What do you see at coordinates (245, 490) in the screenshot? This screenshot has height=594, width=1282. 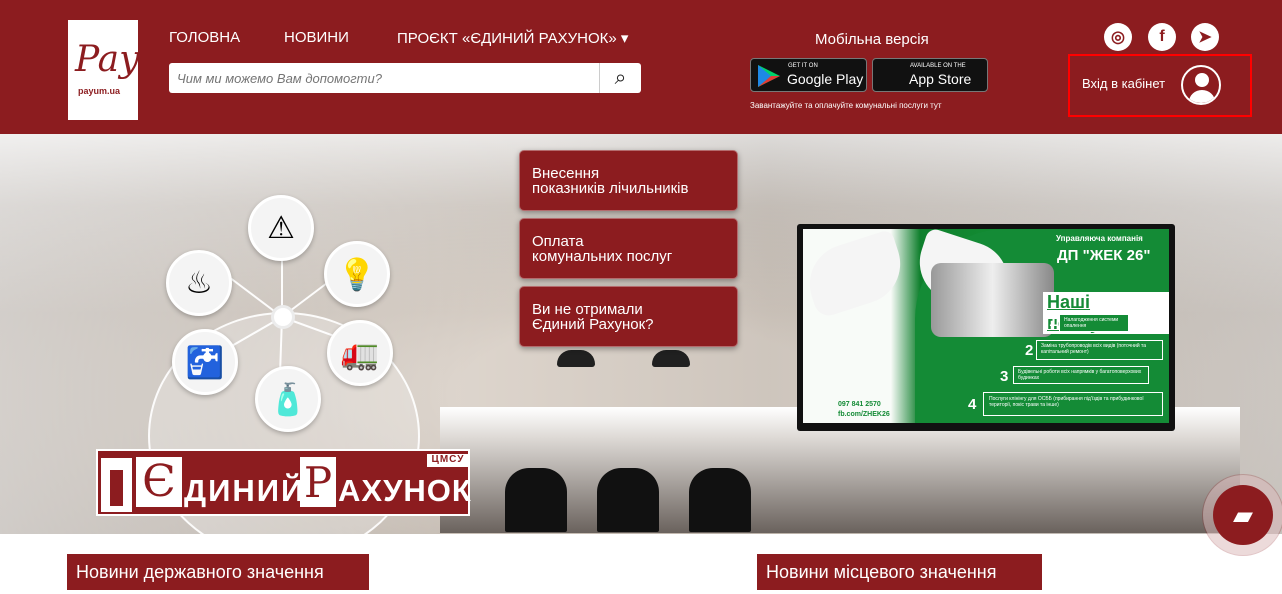 I see `brand-word-one: ДИНИЙ` at bounding box center [245, 490].